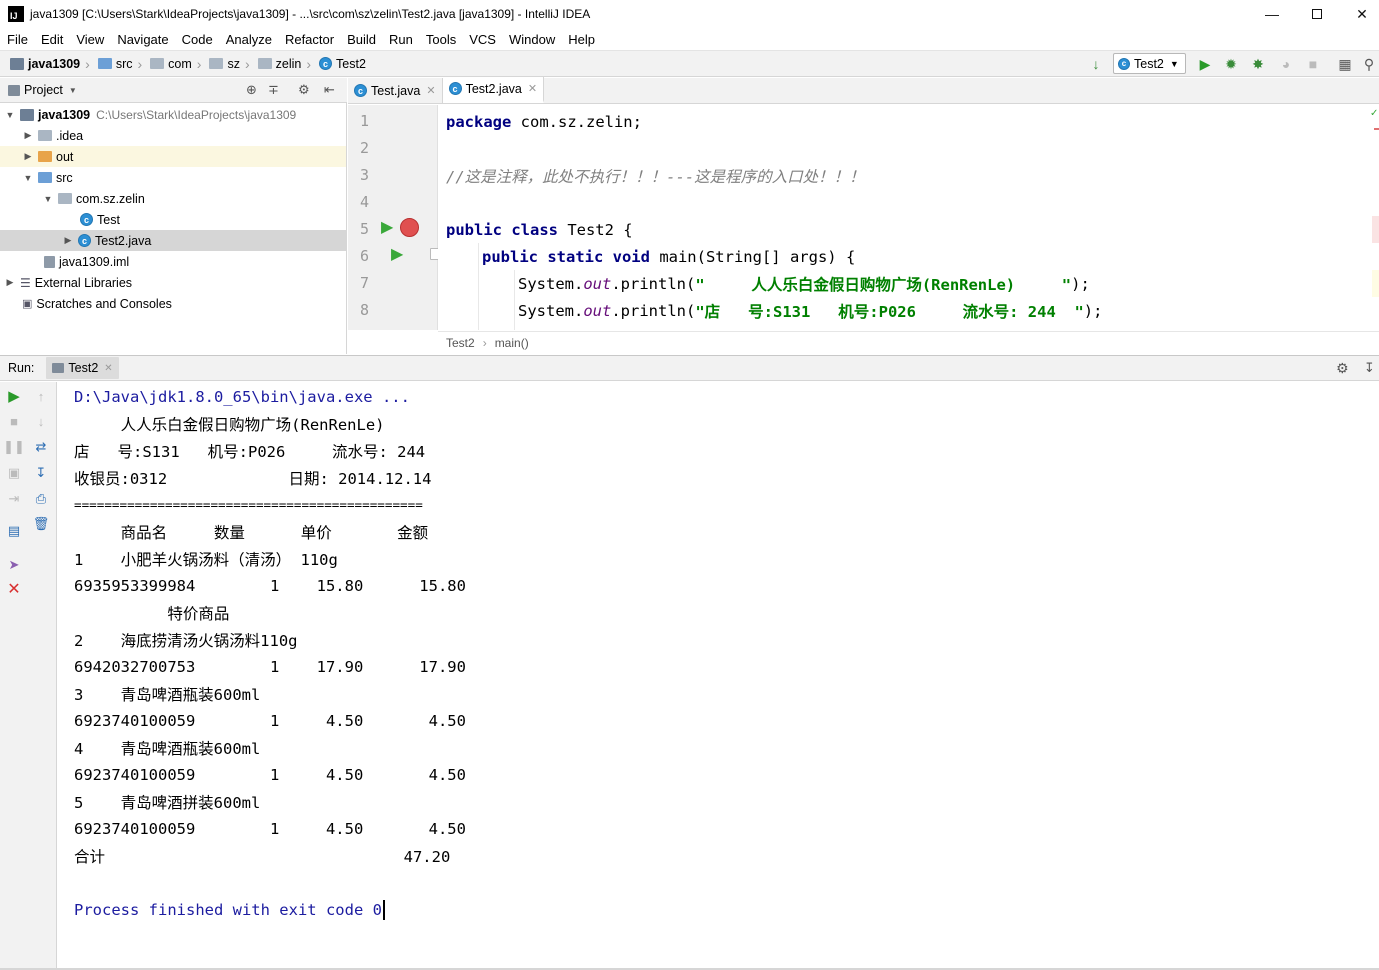  I want to click on dump-threads-icon: ▣, so click(14, 473).